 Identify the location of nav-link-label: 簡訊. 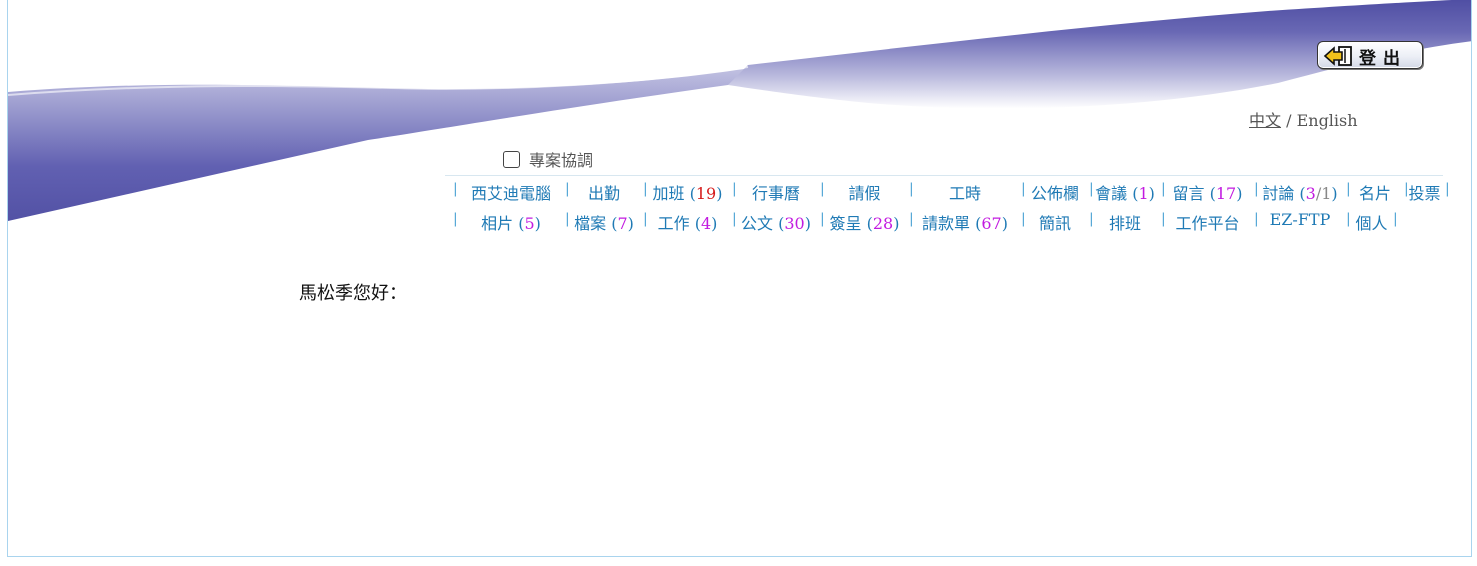
(1054, 223).